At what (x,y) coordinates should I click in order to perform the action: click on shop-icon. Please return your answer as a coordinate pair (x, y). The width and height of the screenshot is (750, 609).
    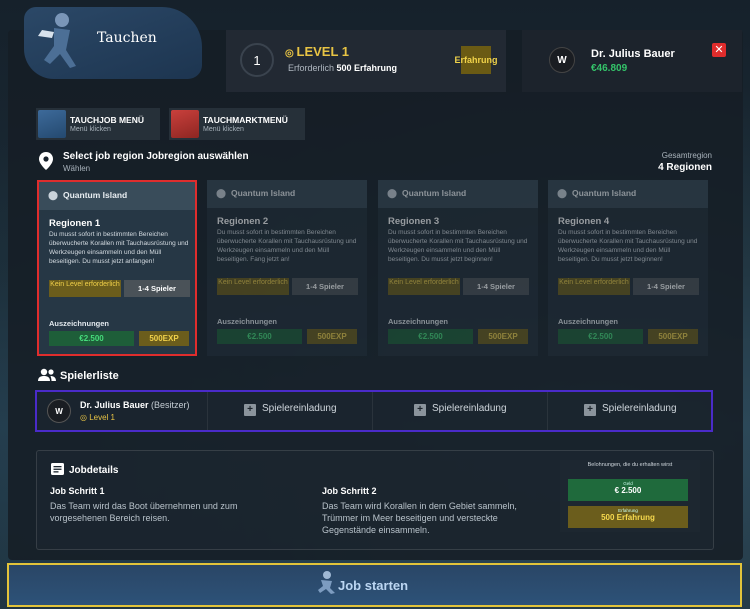
    Looking at the image, I should click on (185, 124).